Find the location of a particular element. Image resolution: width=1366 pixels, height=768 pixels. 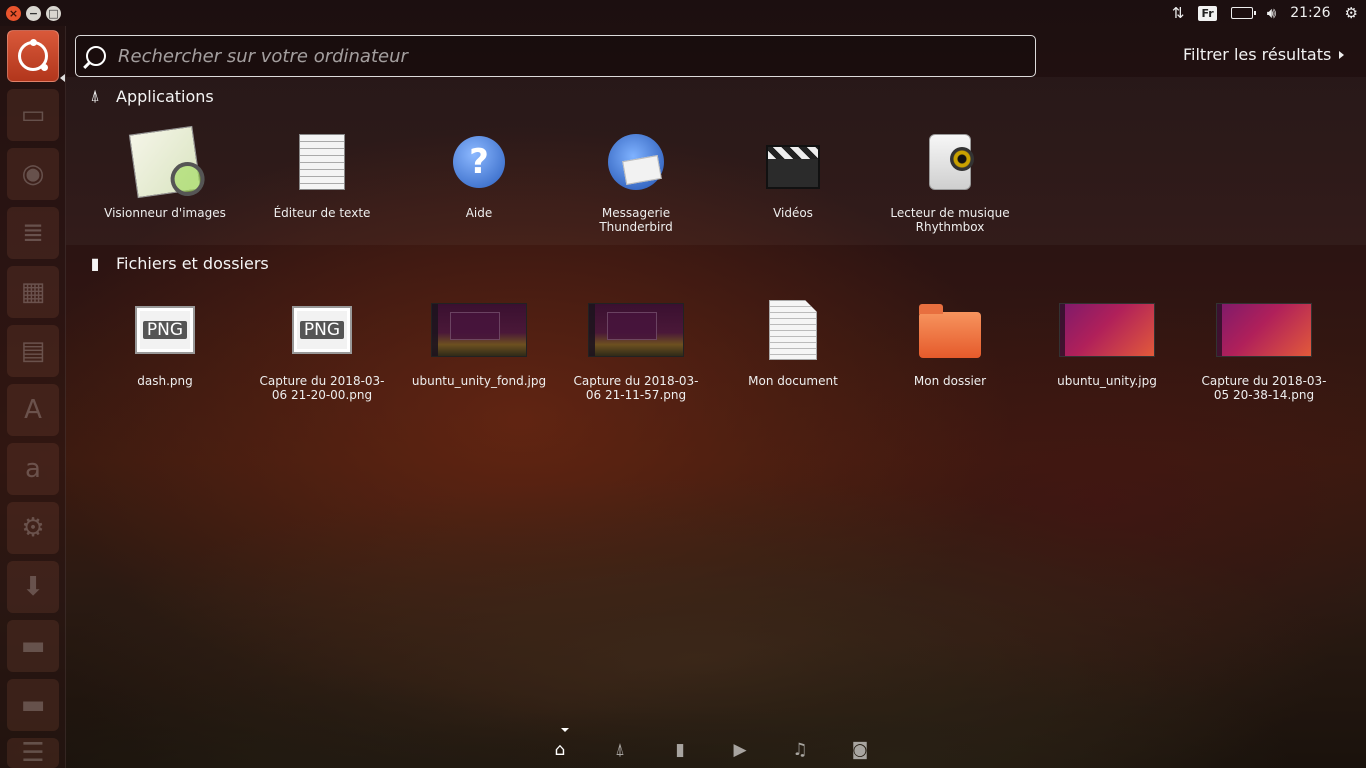

lens-bar: ⌂ ⍋ ▮ ▶ ♫ ◙ is located at coordinates (710, 750).